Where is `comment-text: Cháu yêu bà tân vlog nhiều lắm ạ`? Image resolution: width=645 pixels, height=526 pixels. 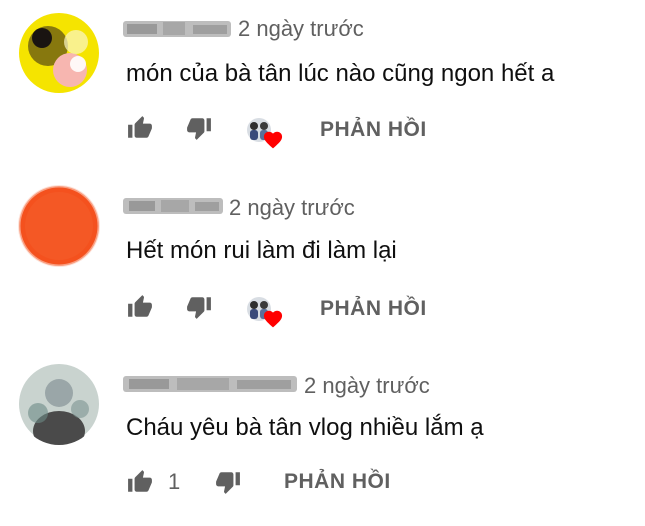
comment-text: Cháu yêu bà tân vlog nhiều lắm ạ is located at coordinates (305, 427).